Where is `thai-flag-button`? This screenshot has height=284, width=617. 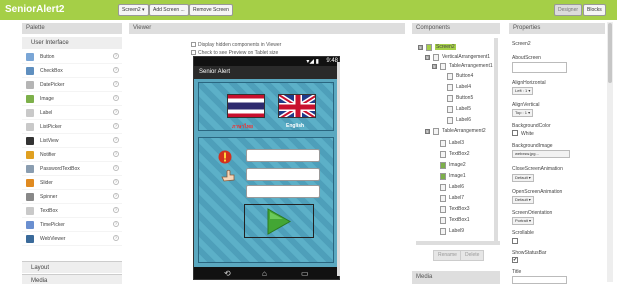
thai-flag-button is located at coordinates (246, 106).